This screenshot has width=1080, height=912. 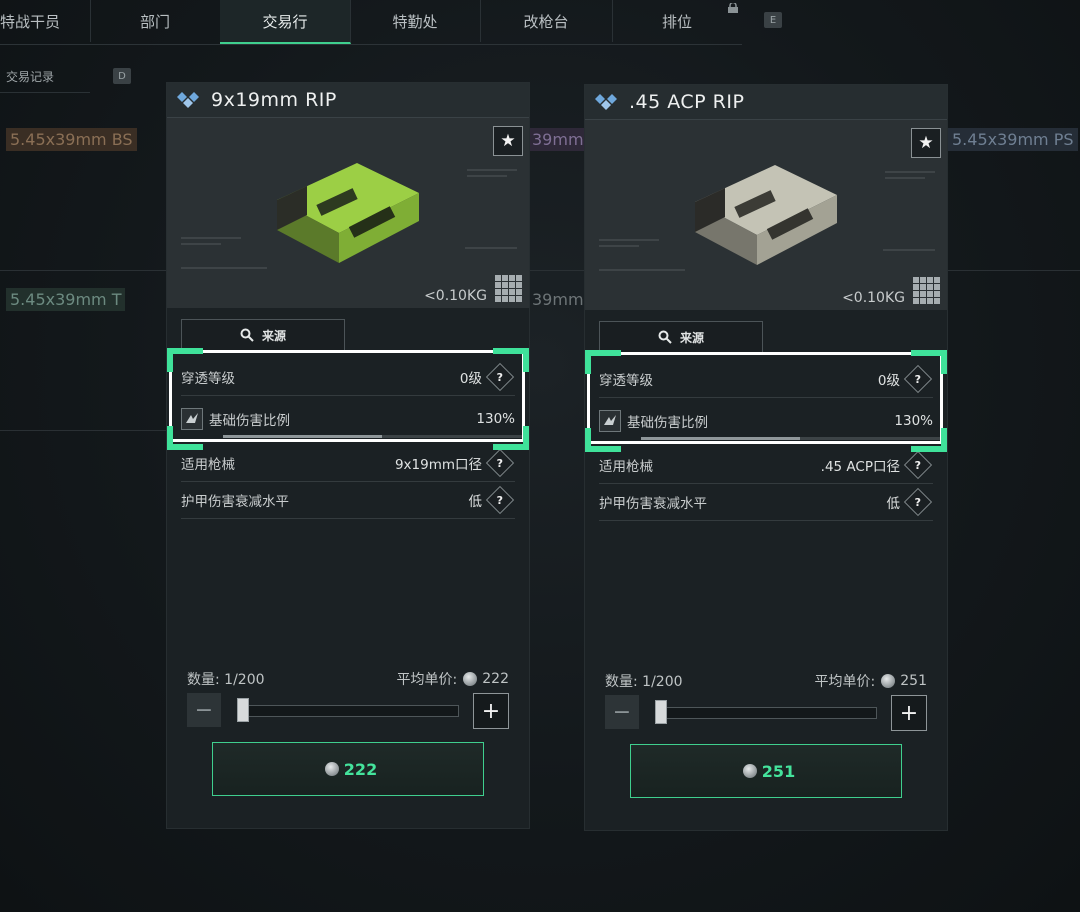 I want to click on buy-button: 251, so click(x=766, y=771).